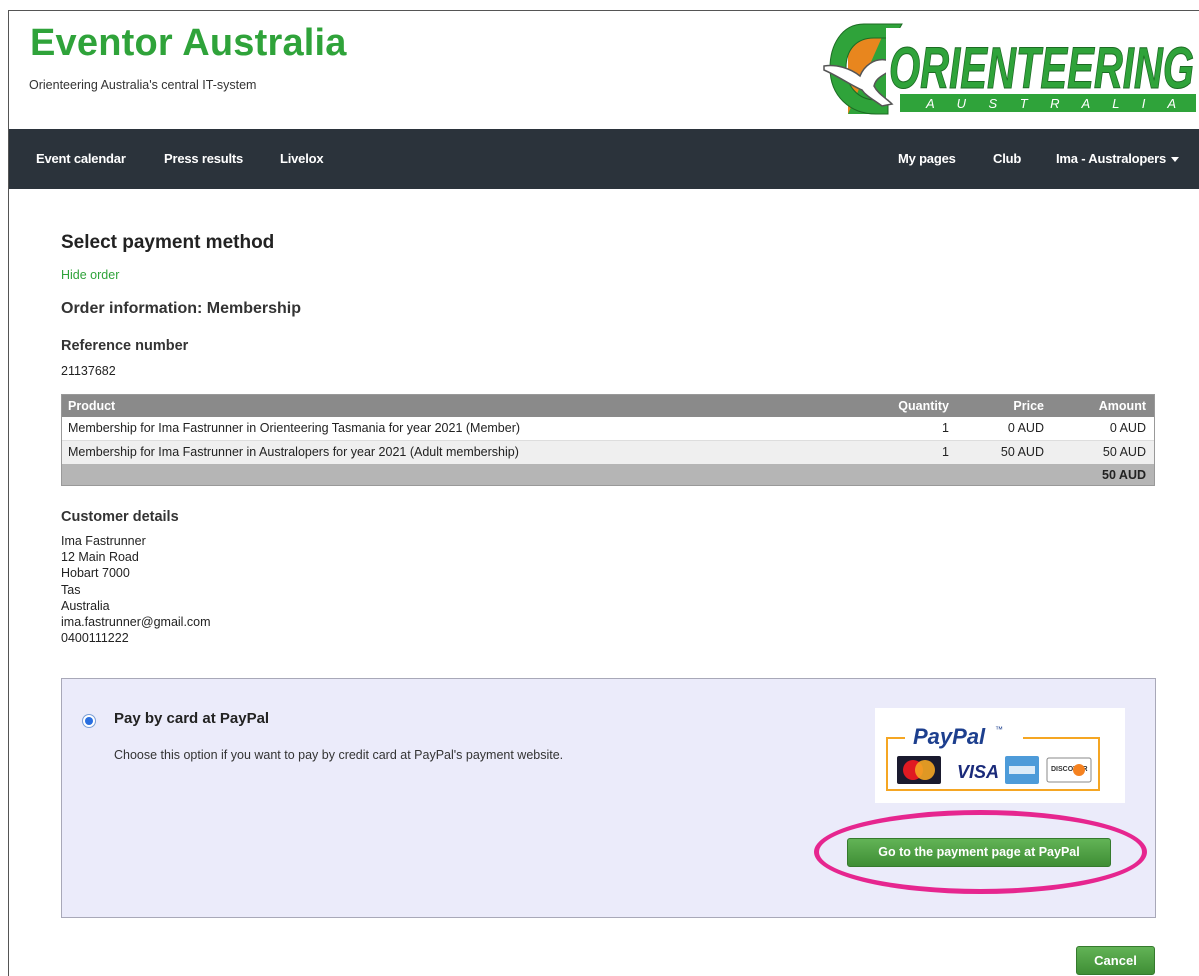 The image size is (1199, 976). Describe the element at coordinates (71, 589) in the screenshot. I see `customer-state: Tas` at that location.